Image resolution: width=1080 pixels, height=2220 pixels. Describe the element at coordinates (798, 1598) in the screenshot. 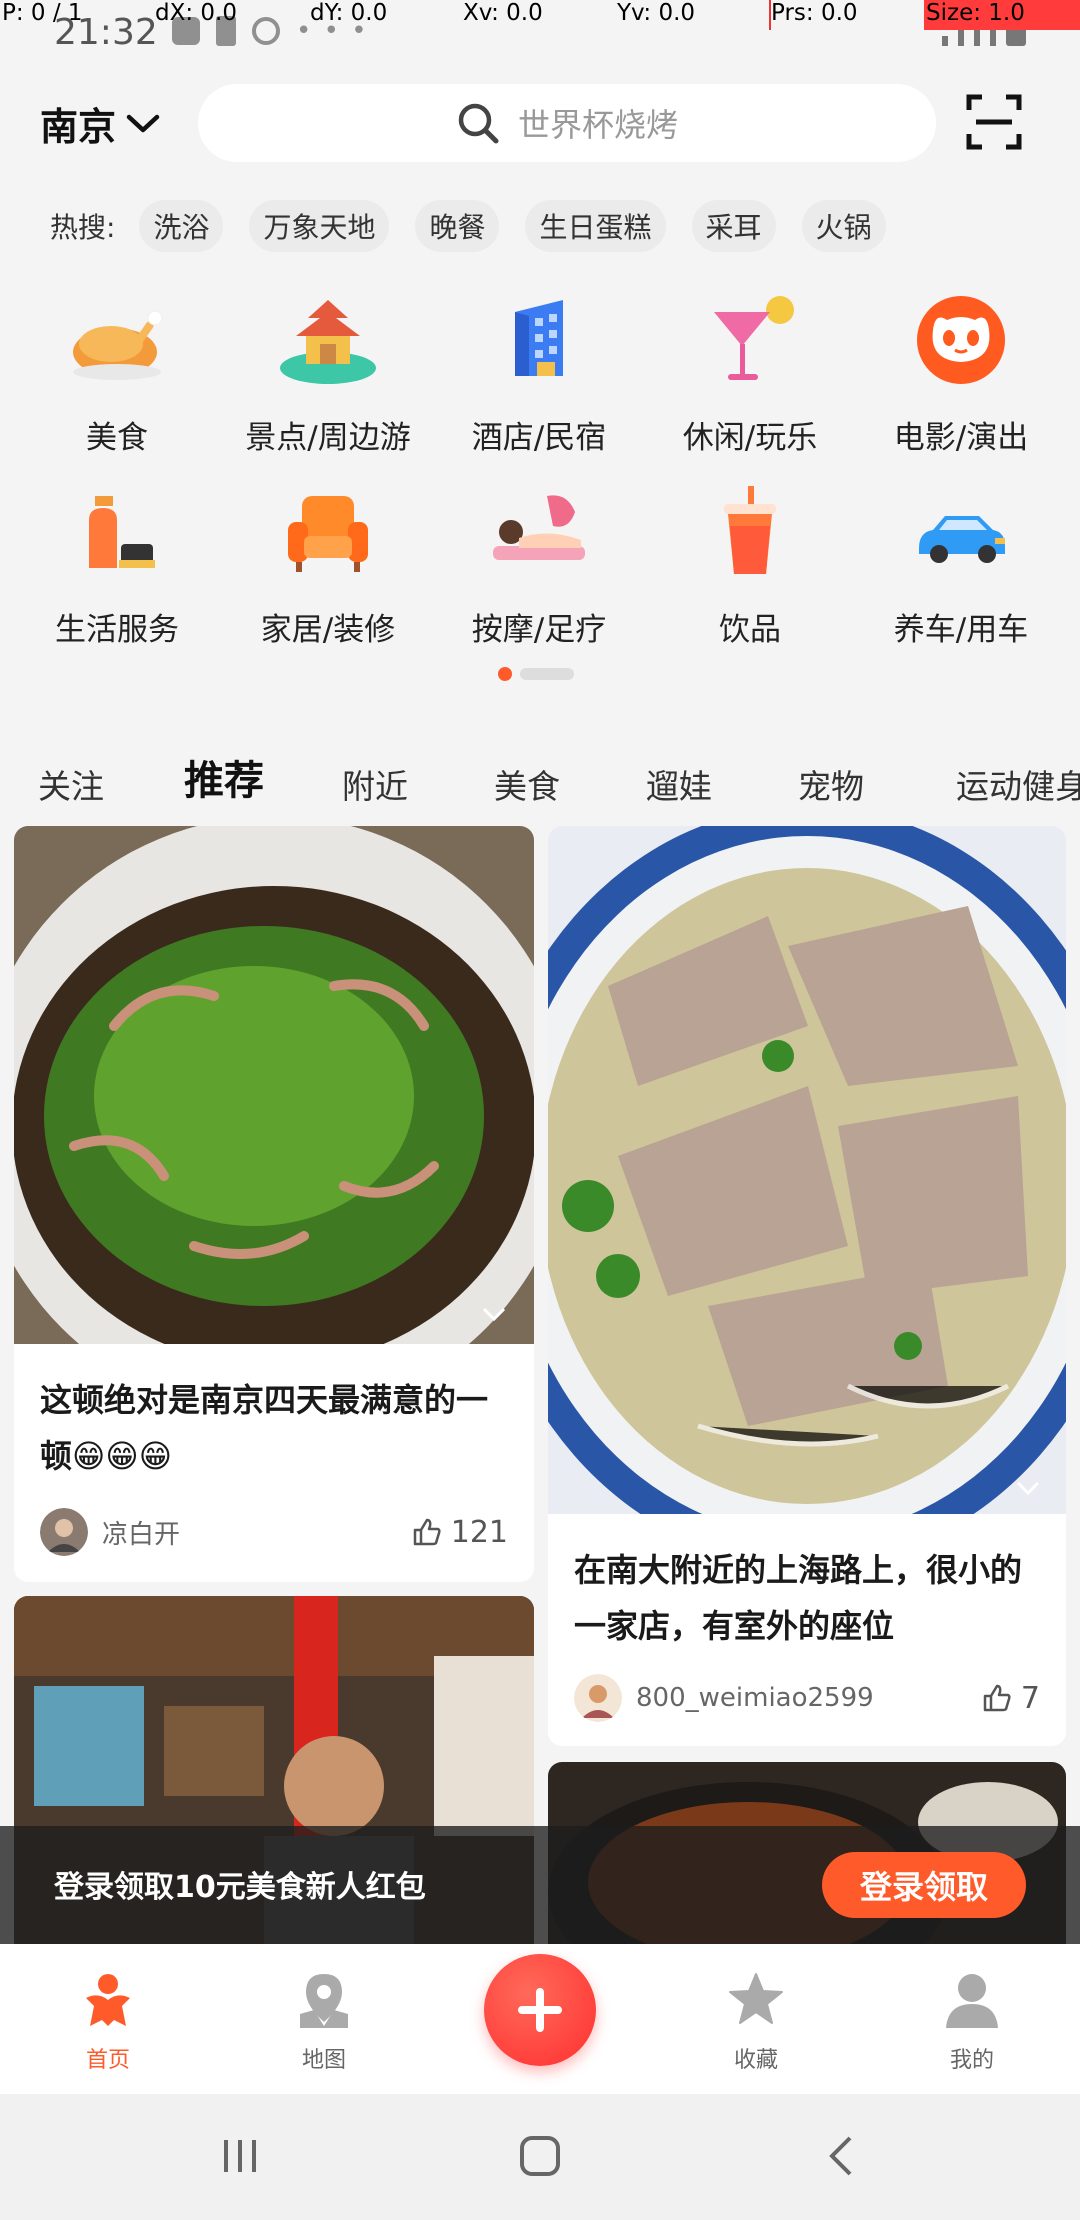

I see `card-title: 在南大附近的上海路上，很小的一家店，有室外的座位` at that location.